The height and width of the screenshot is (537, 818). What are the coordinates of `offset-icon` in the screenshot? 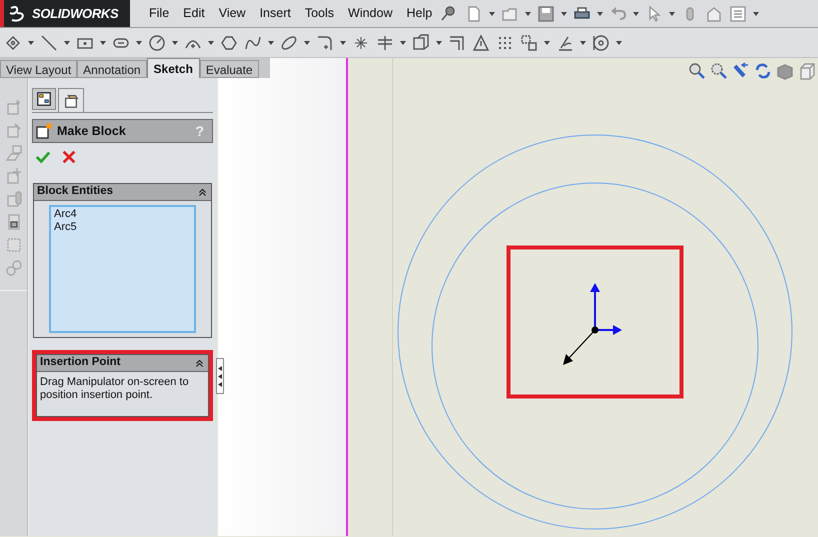 It's located at (457, 43).